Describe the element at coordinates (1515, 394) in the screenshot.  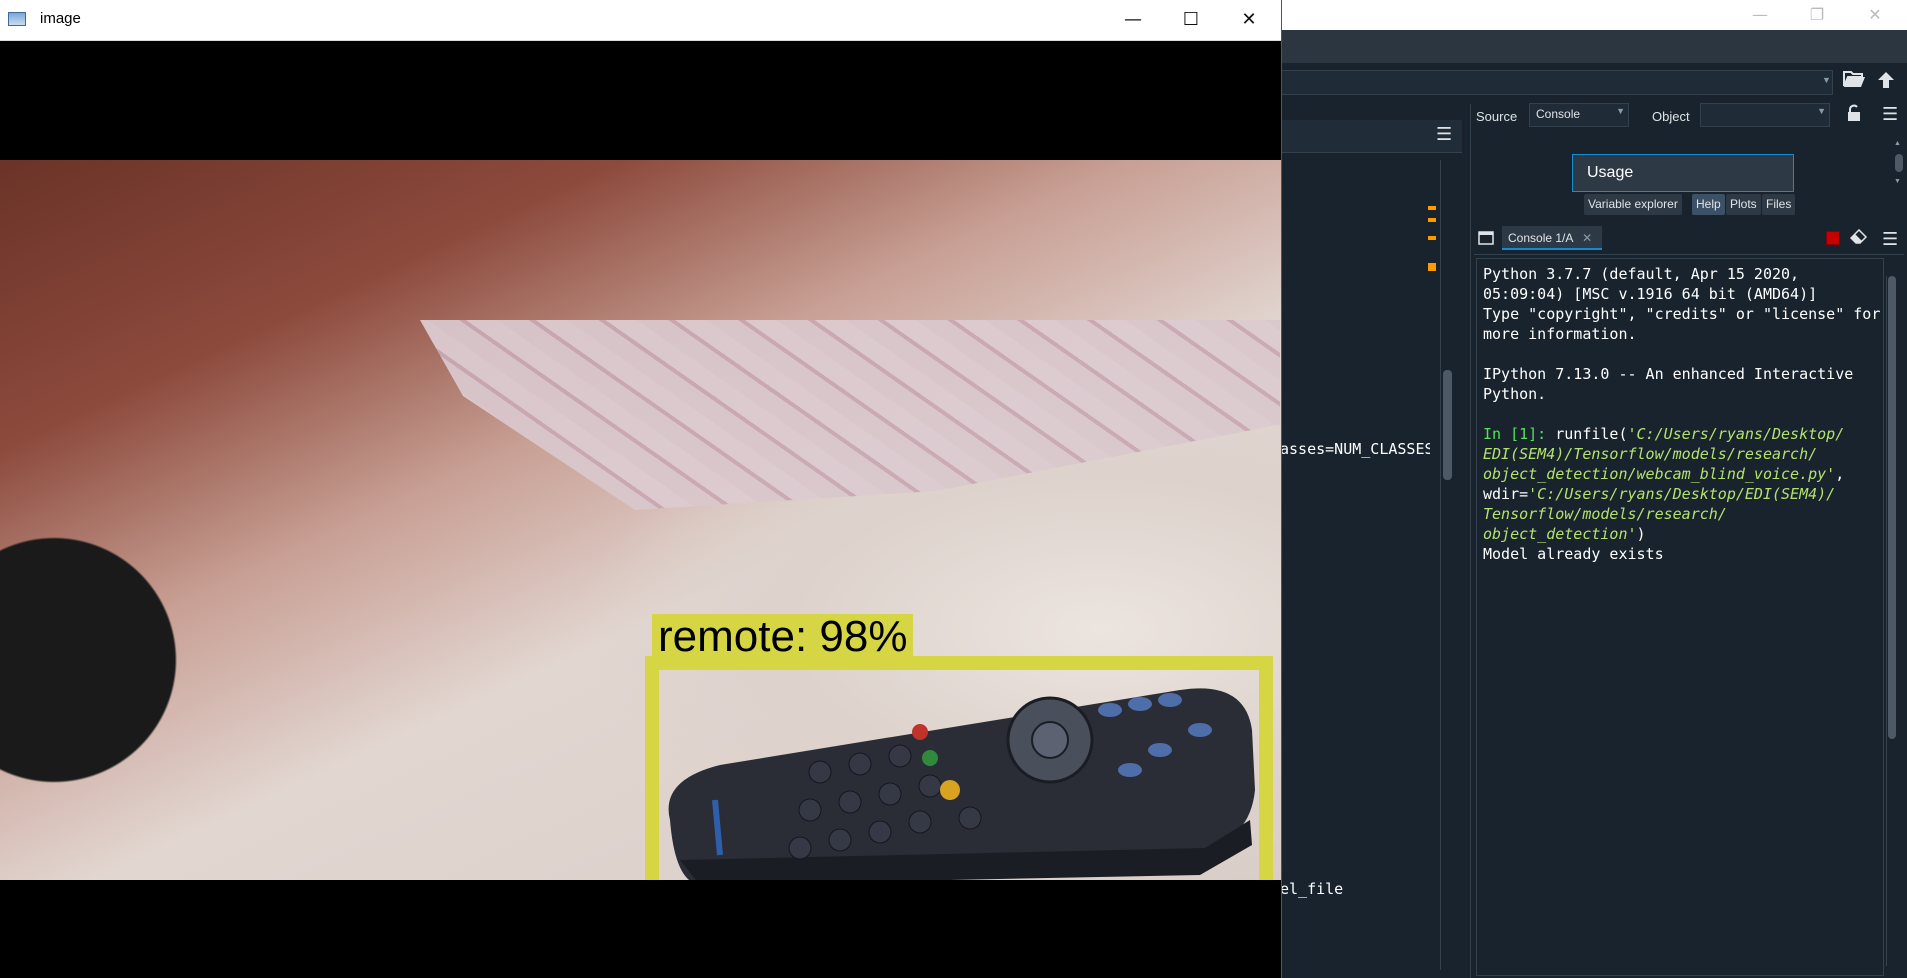
I see `console-banner-line: Python.` at that location.